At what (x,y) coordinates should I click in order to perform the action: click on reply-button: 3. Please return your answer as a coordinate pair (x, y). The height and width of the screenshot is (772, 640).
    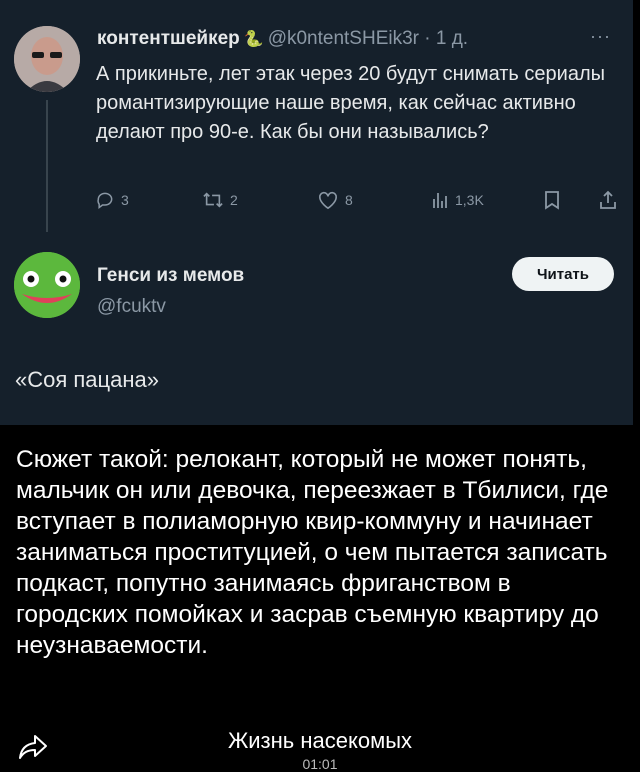
    Looking at the image, I should click on (112, 200).